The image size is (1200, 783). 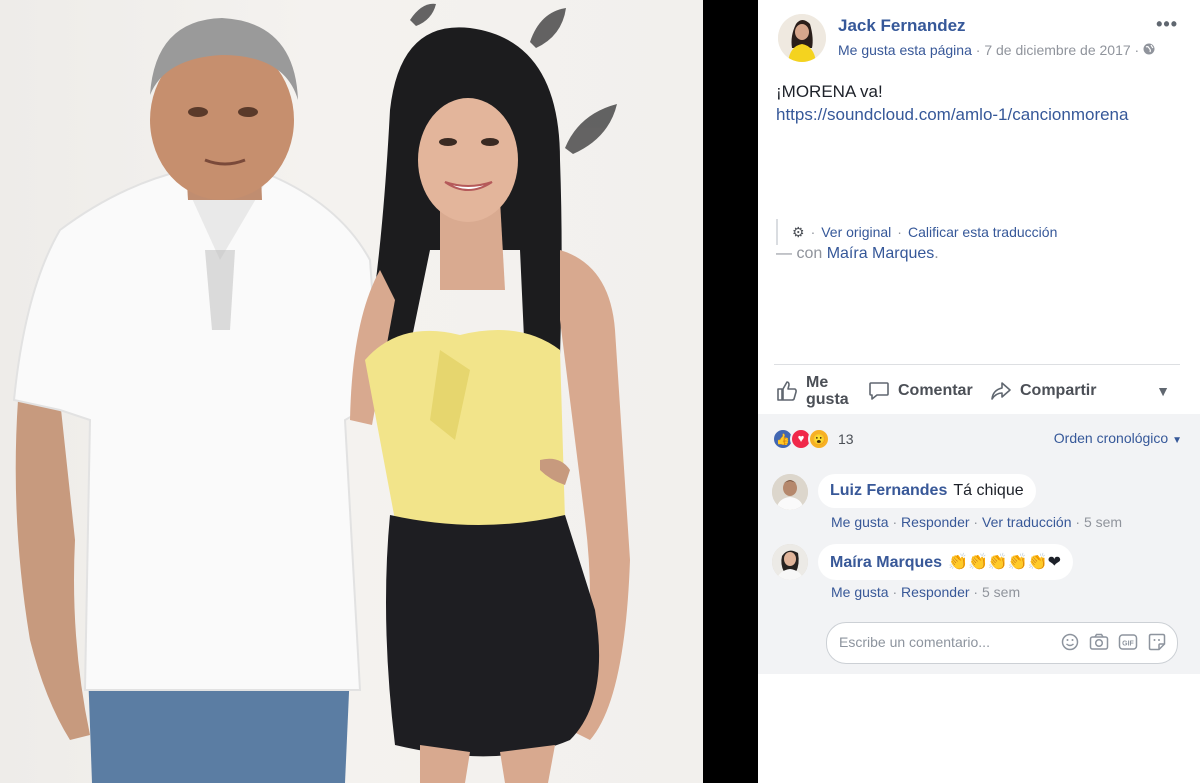 I want to click on man-left-arm, so click(x=52, y=570).